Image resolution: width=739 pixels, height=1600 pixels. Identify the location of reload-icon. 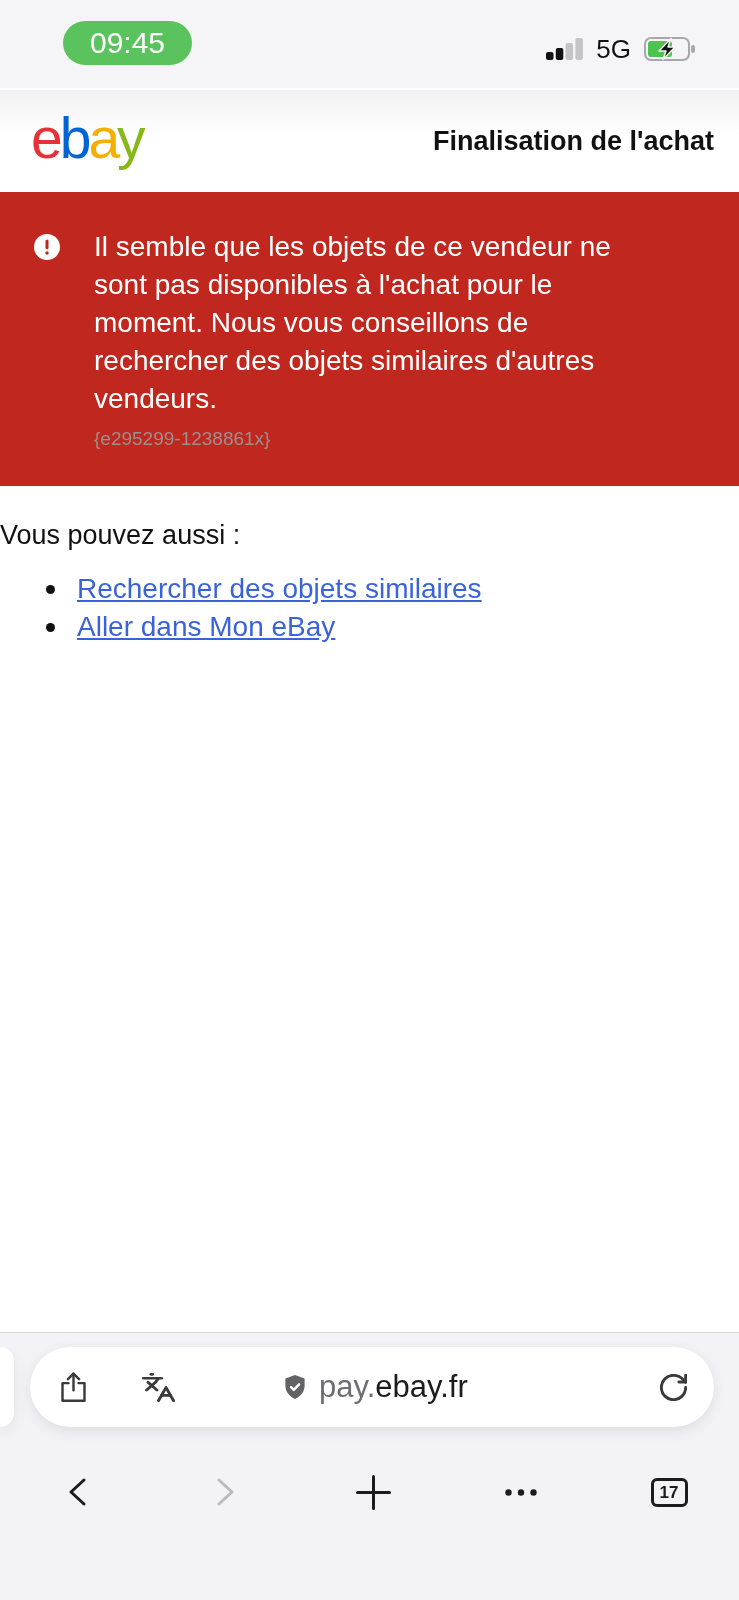
(673, 1387).